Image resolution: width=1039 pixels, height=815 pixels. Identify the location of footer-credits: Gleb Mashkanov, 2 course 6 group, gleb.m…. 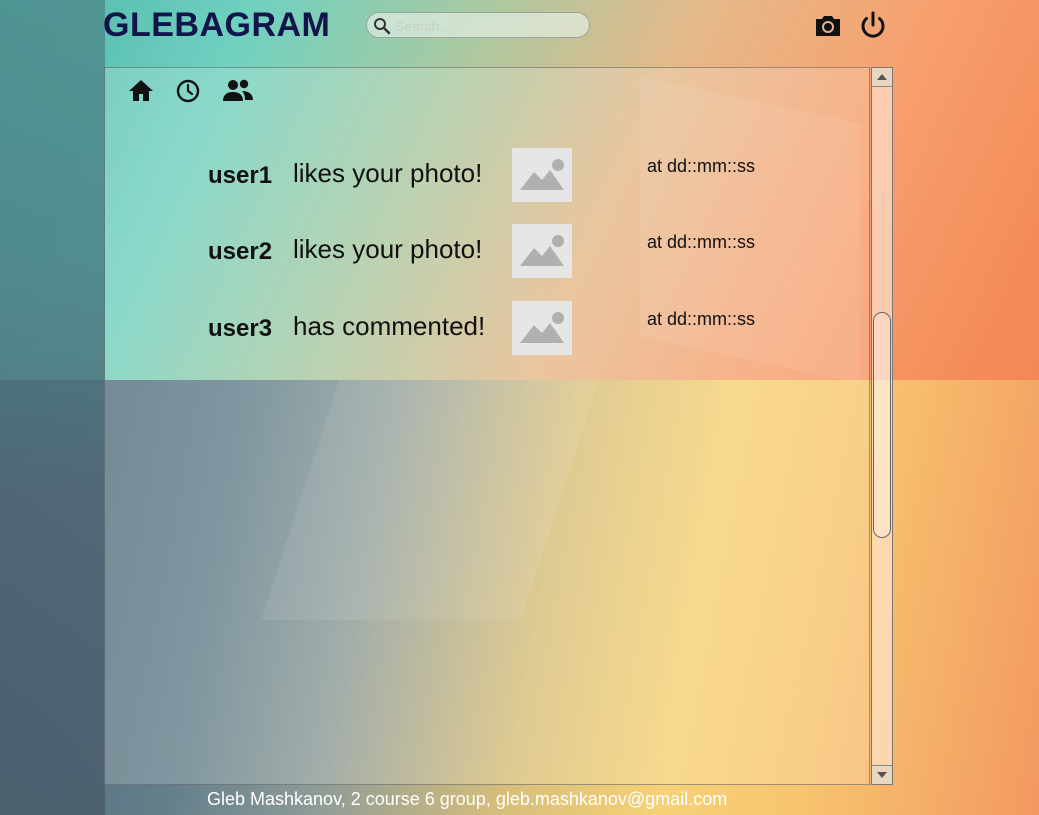
(467, 799).